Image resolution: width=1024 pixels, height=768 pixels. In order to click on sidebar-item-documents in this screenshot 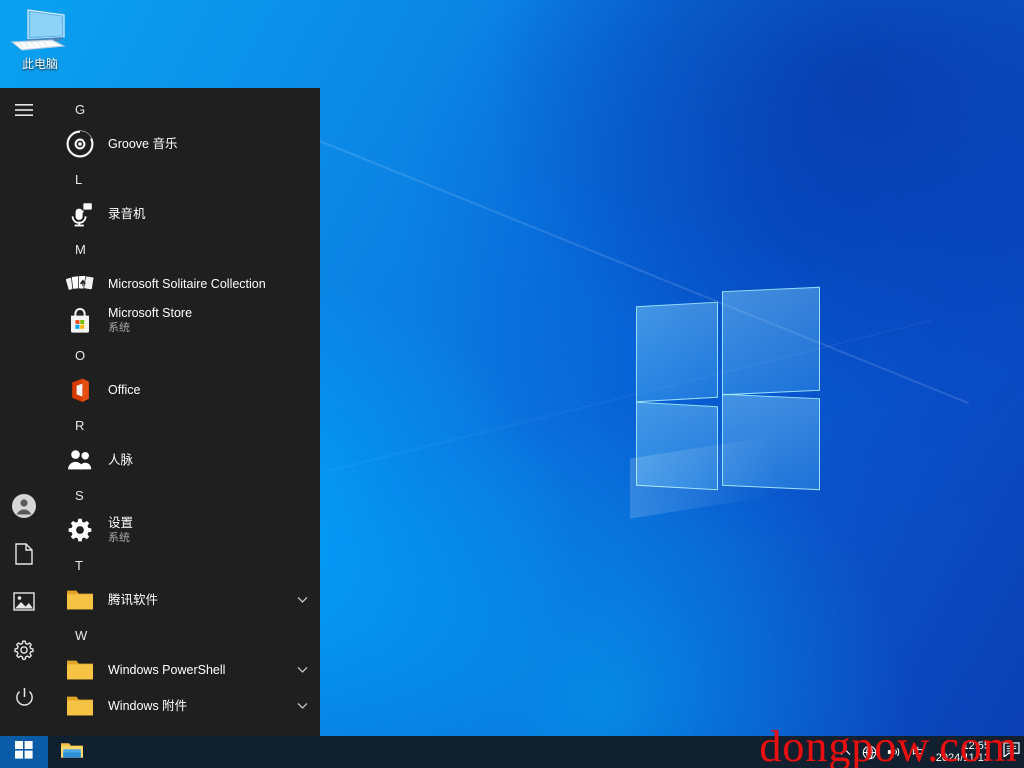, I will do `click(24, 556)`.